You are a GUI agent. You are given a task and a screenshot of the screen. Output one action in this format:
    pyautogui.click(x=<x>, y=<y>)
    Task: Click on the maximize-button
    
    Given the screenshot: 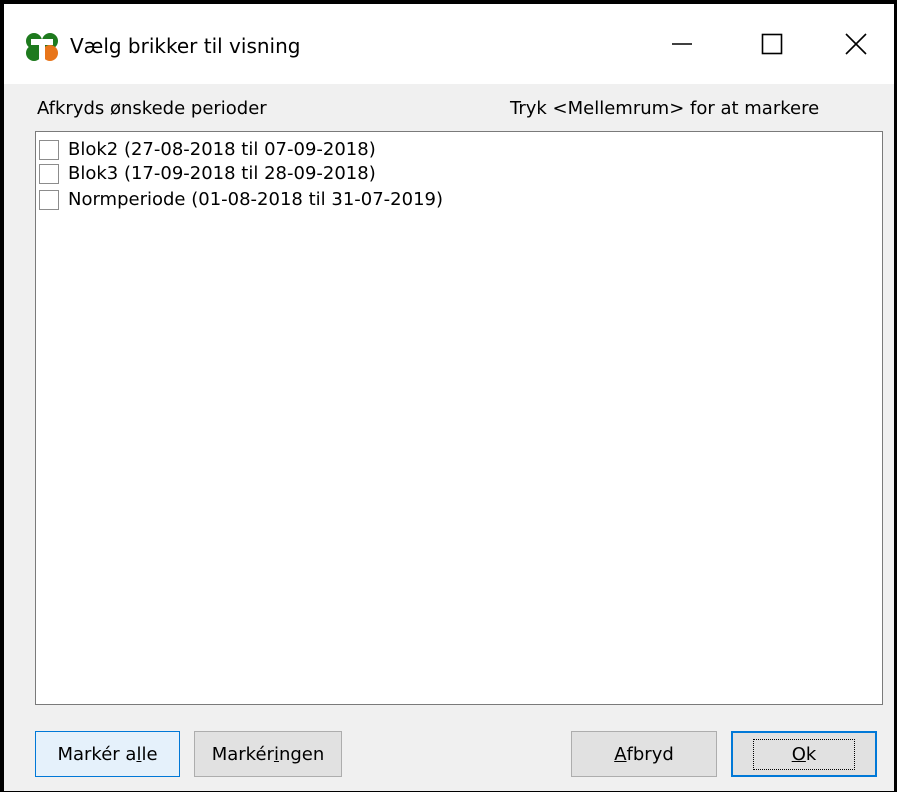 What is the action you would take?
    pyautogui.click(x=772, y=44)
    